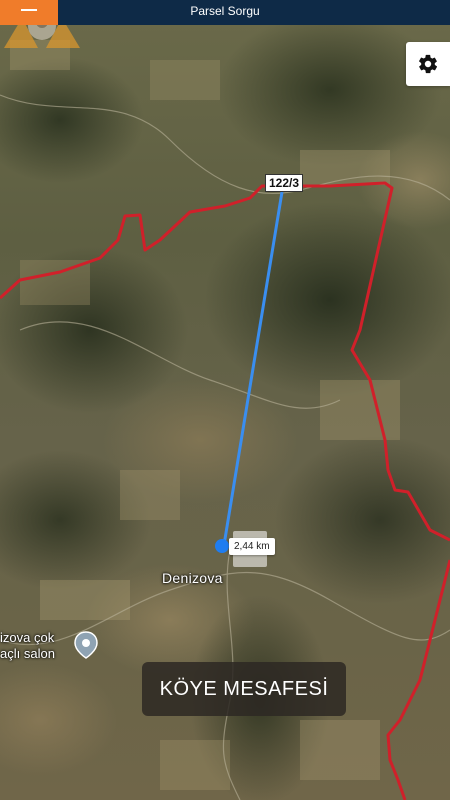  I want to click on poi-label-line-2: açlı salon, so click(27, 653).